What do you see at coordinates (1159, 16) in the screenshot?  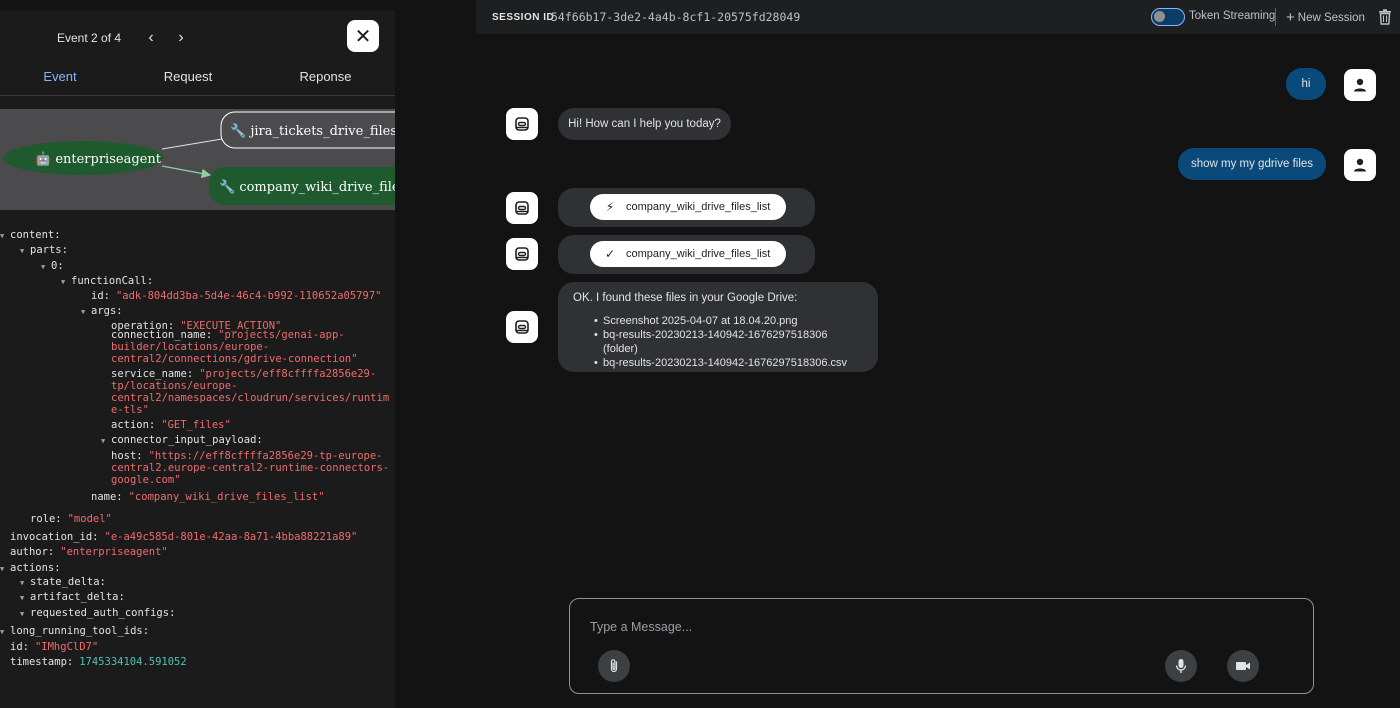 I see `toggle-knob` at bounding box center [1159, 16].